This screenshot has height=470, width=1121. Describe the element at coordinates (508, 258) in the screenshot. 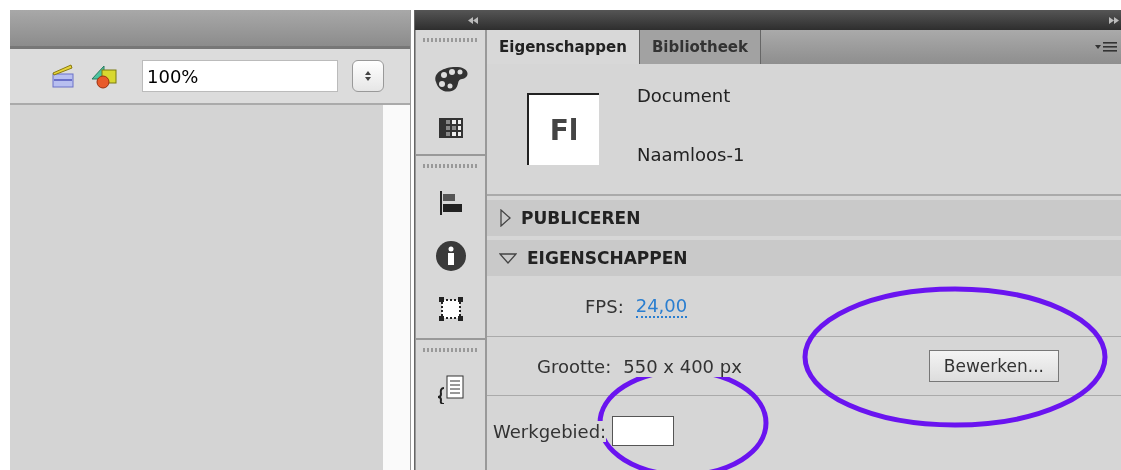

I see `expanded-triangle-icon` at that location.